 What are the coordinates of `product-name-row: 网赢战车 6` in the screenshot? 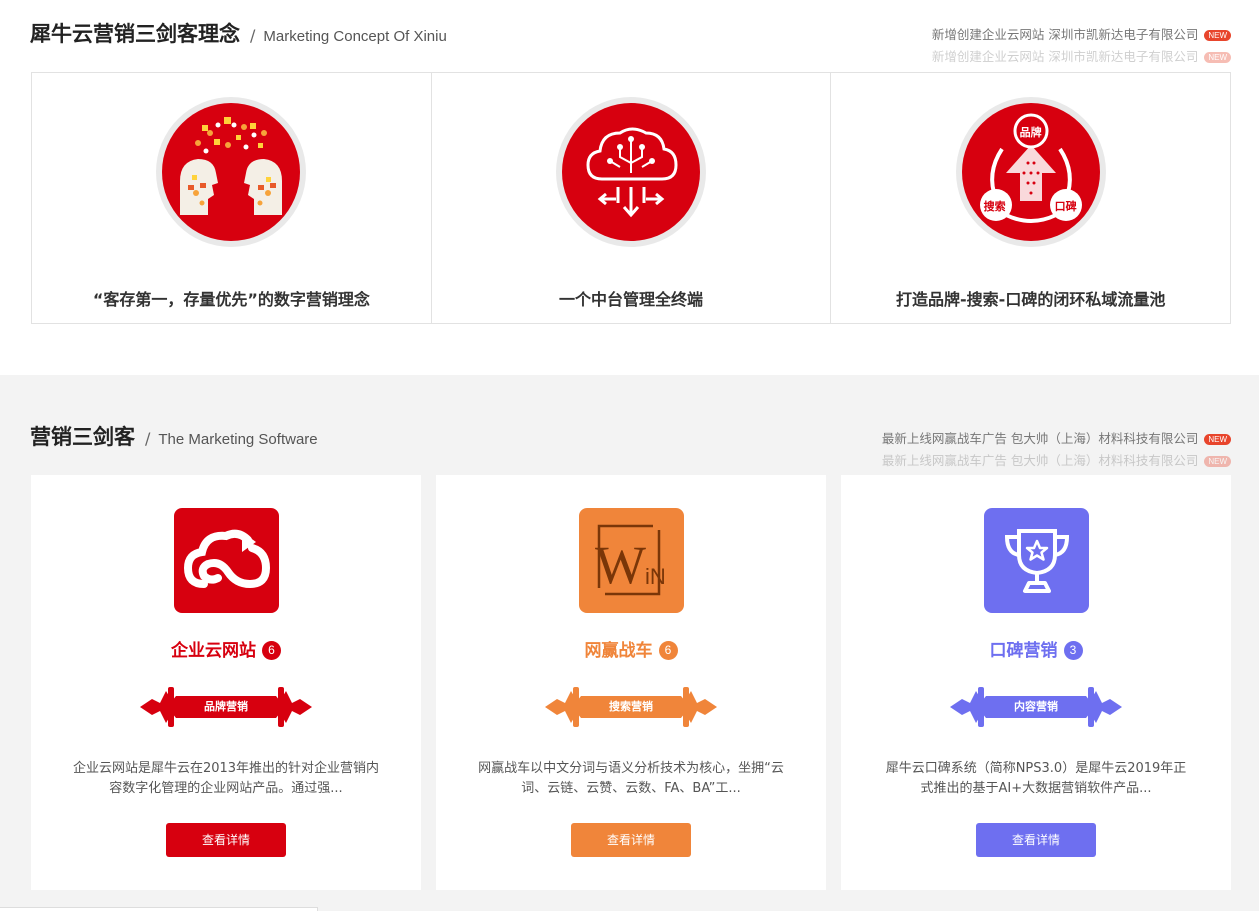 It's located at (631, 648).